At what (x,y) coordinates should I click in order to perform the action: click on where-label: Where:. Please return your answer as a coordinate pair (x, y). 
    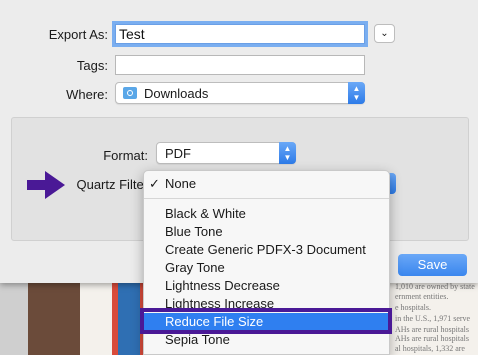
    Looking at the image, I should click on (87, 94).